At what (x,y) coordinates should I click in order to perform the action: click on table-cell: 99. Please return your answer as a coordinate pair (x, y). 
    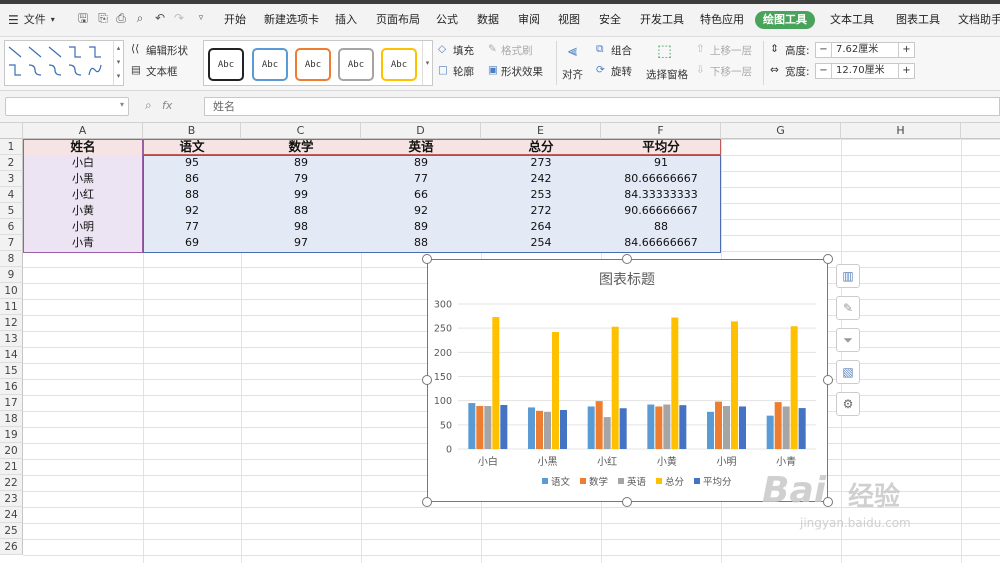
    Looking at the image, I should click on (301, 195).